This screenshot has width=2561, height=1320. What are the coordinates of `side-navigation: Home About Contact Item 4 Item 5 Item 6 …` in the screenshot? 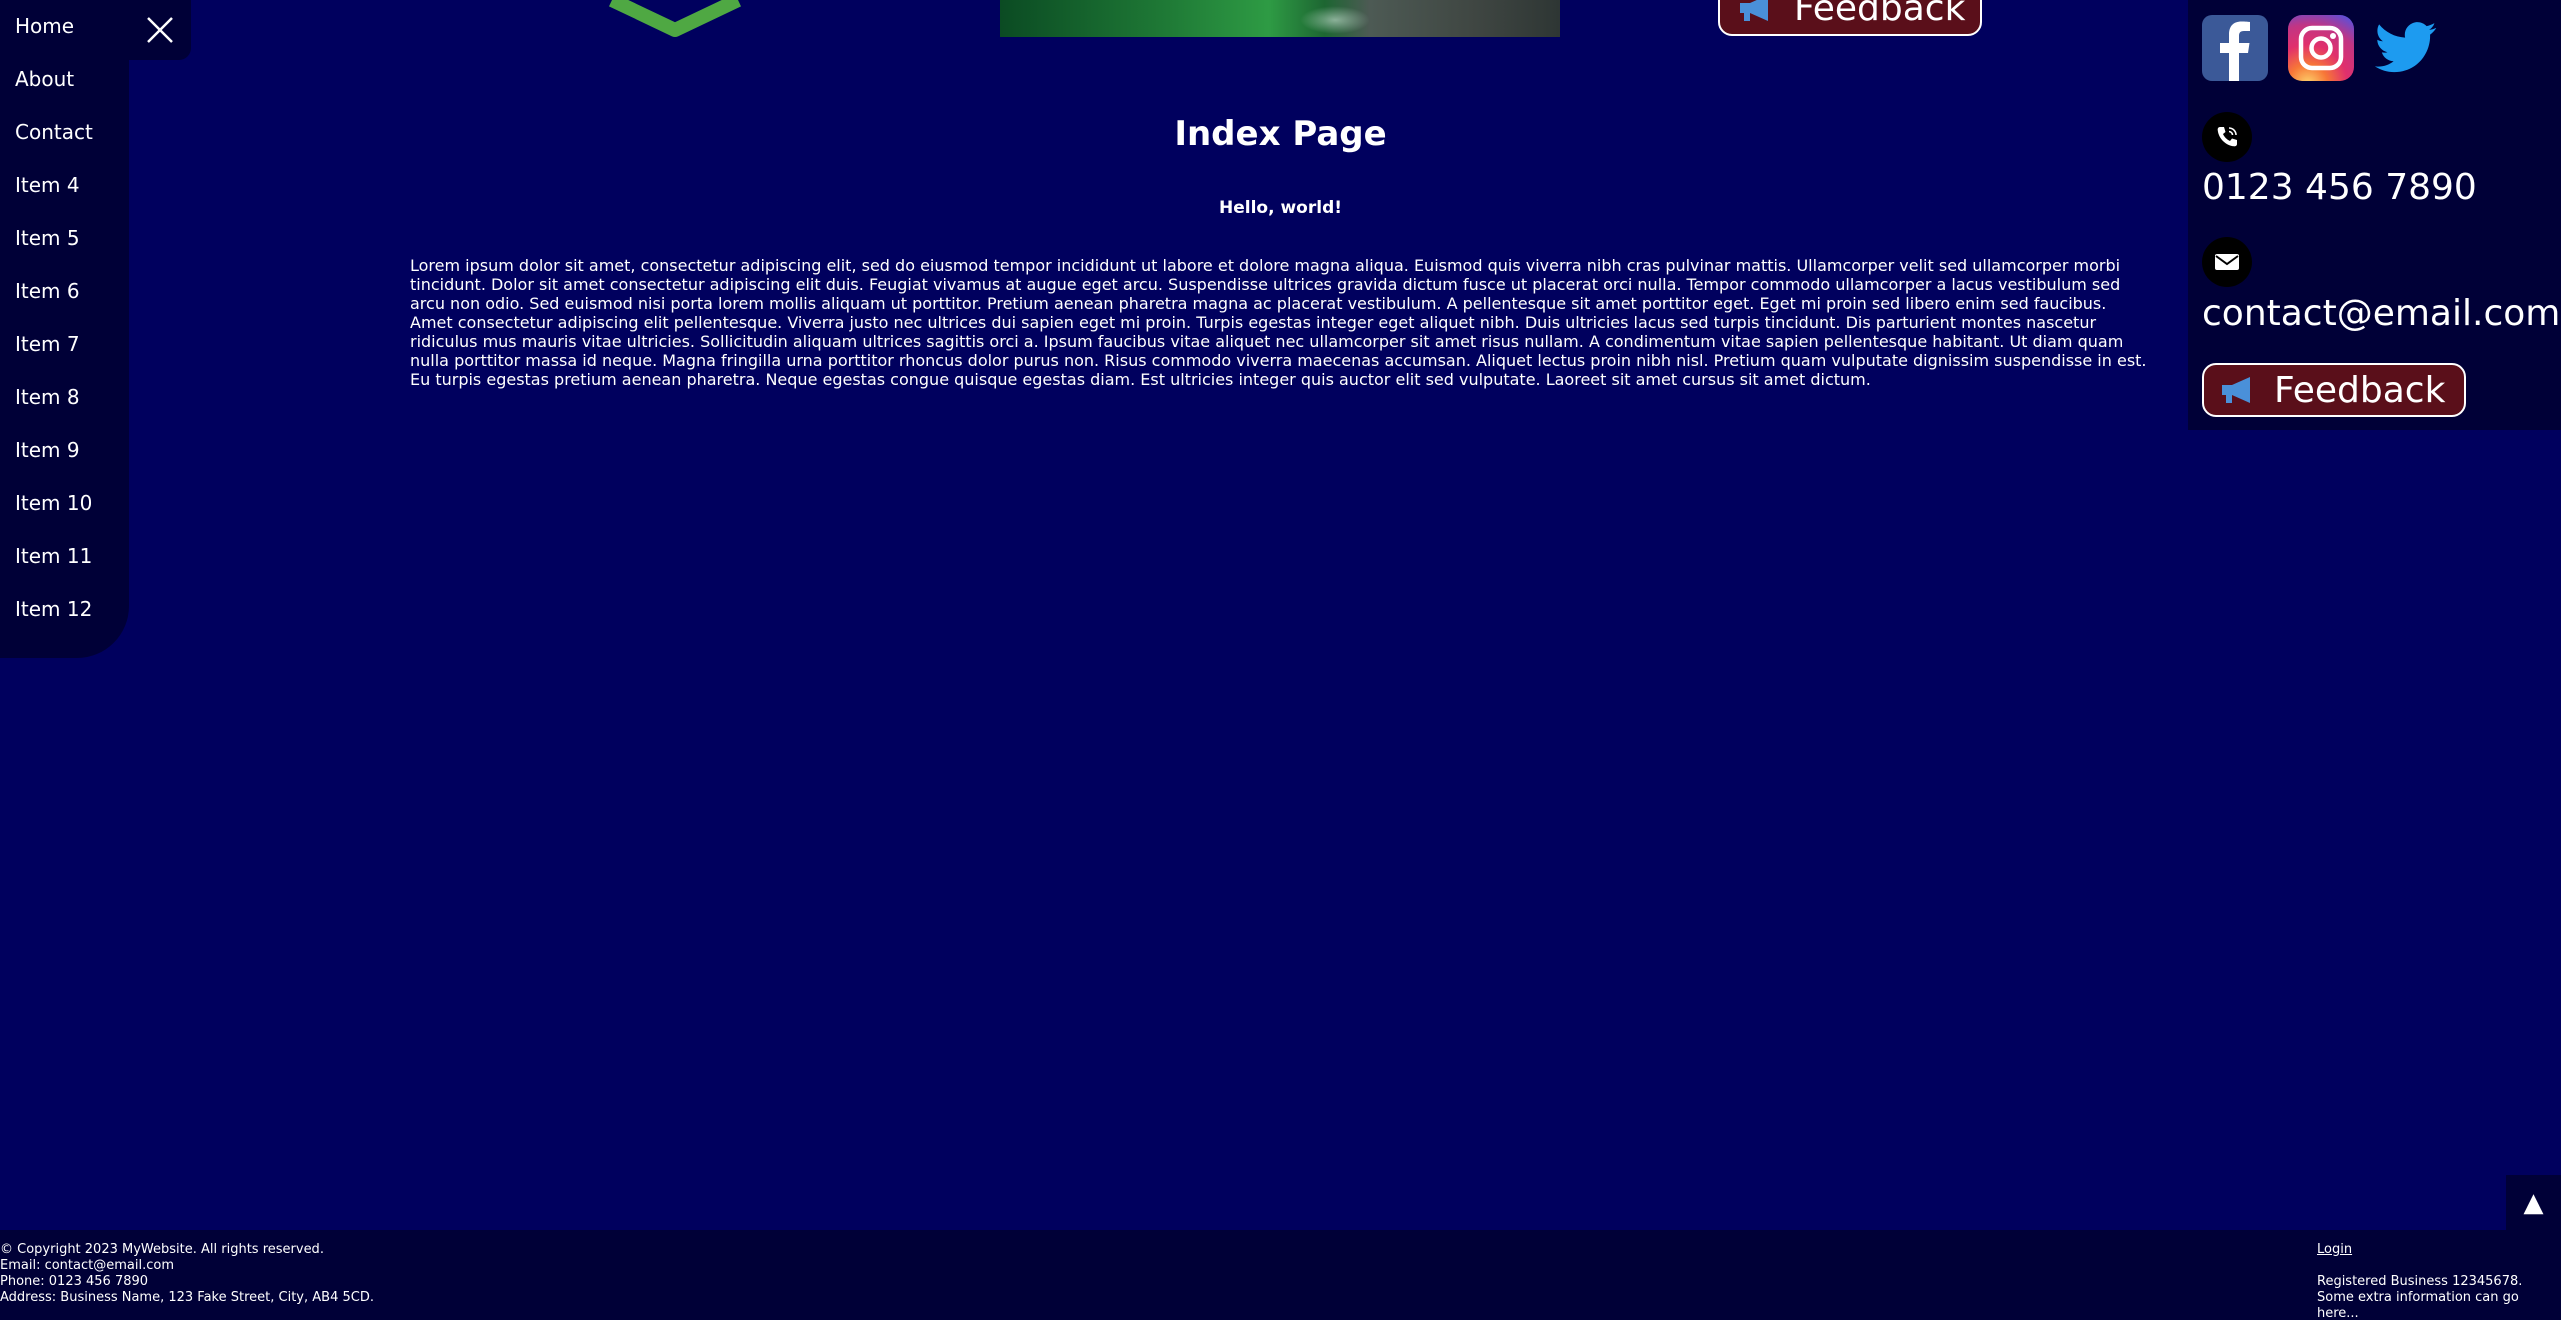 It's located at (64, 329).